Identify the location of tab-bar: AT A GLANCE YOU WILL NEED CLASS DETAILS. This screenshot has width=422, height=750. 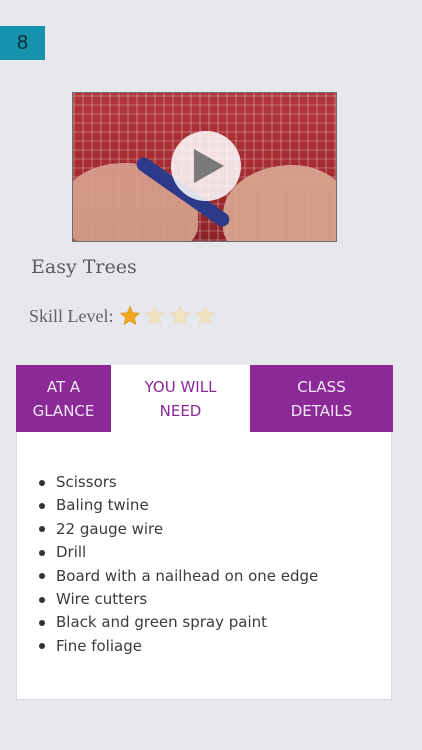
(204, 398).